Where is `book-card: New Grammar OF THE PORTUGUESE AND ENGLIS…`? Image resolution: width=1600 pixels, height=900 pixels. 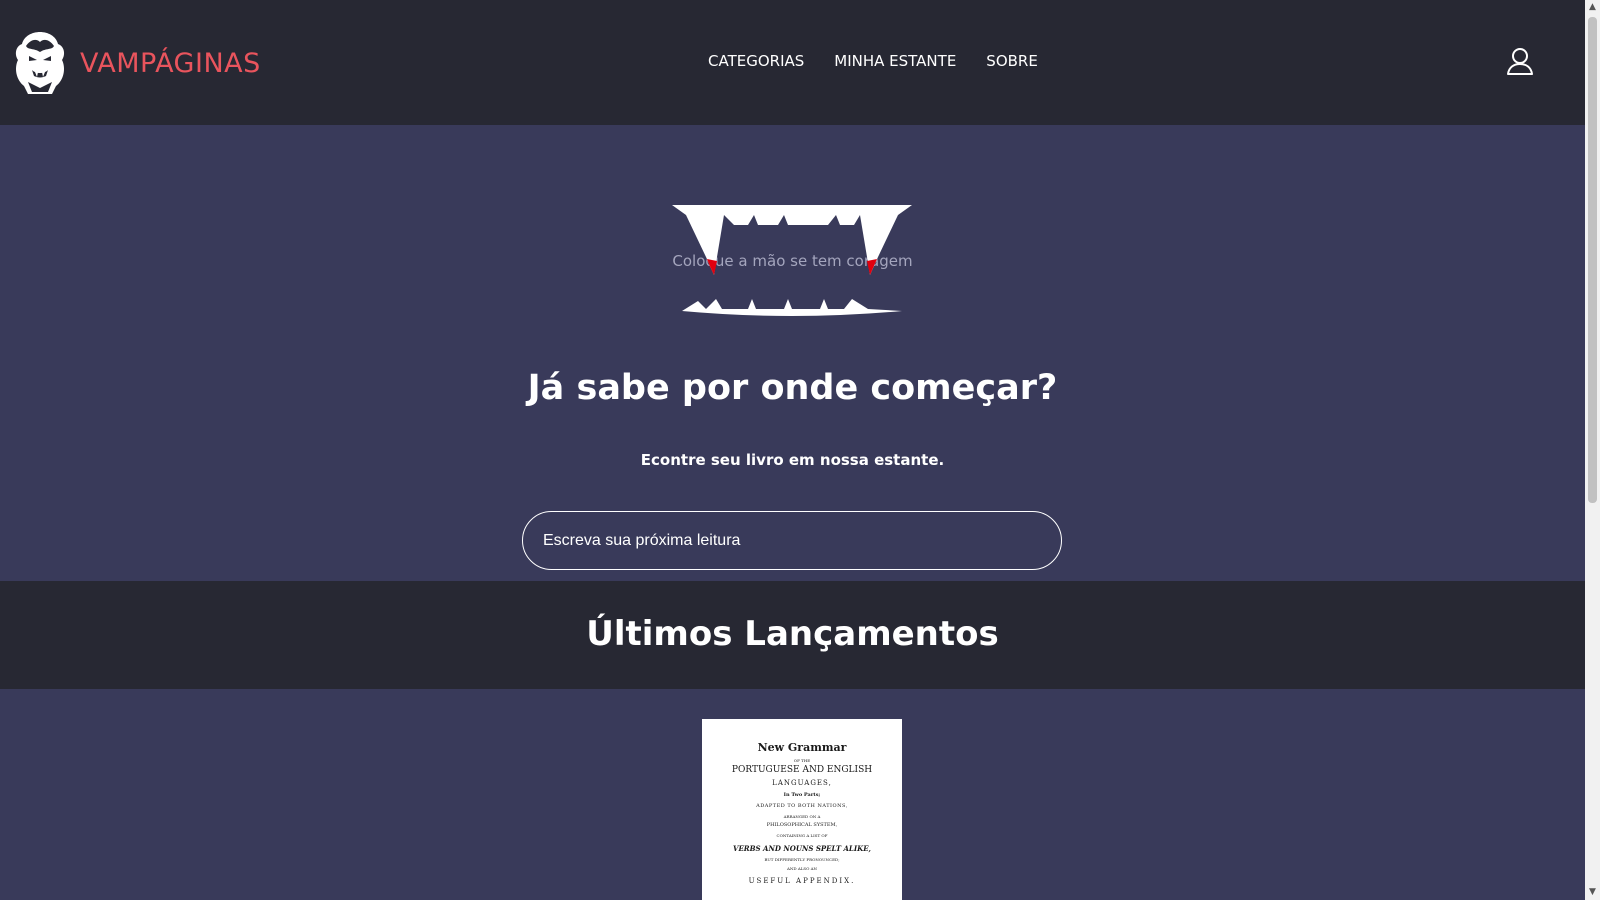
book-card: New Grammar OF THE PORTUGUESE AND ENGLIS… is located at coordinates (802, 809).